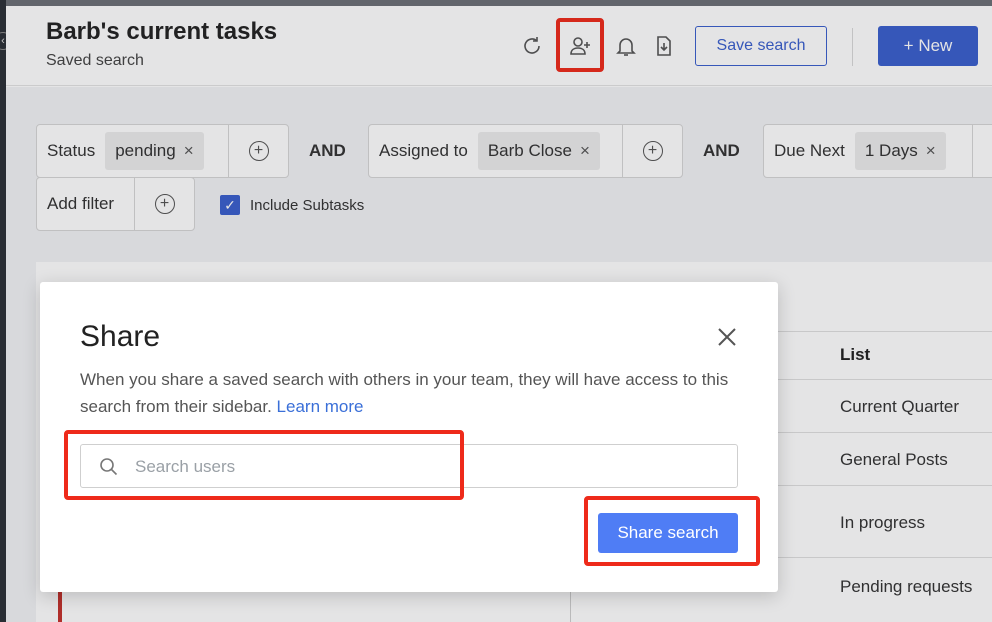 The width and height of the screenshot is (992, 622). I want to click on modal-title: Share, so click(120, 336).